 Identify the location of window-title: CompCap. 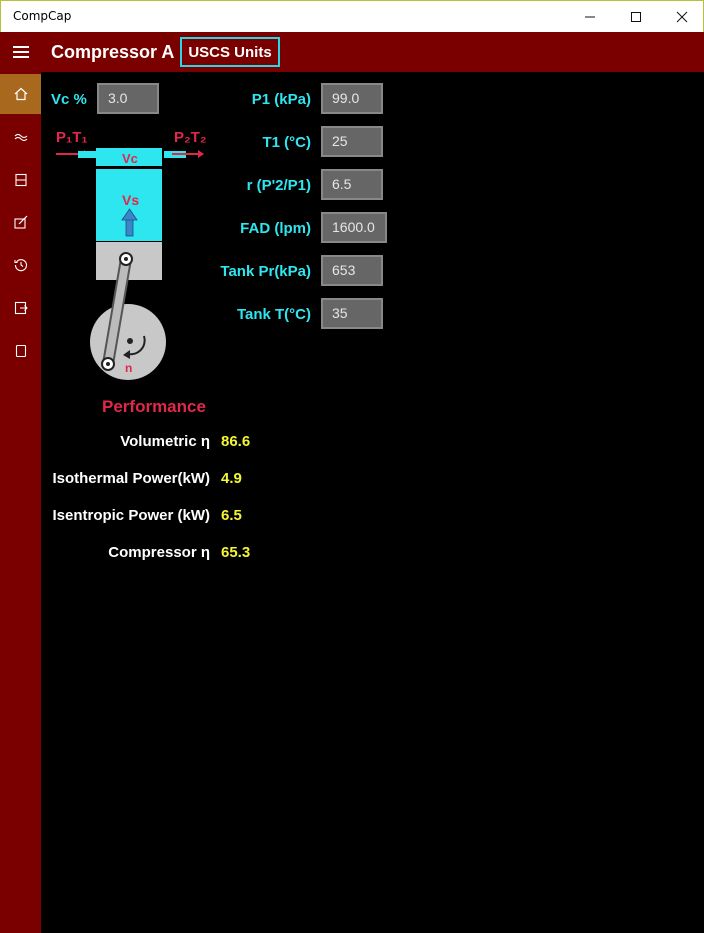
(42, 16).